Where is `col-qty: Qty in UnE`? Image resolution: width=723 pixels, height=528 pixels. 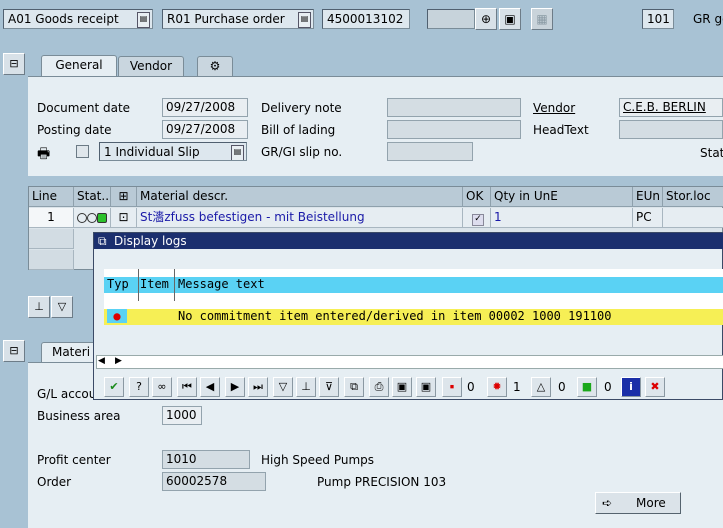 col-qty: Qty in UnE is located at coordinates (562, 197).